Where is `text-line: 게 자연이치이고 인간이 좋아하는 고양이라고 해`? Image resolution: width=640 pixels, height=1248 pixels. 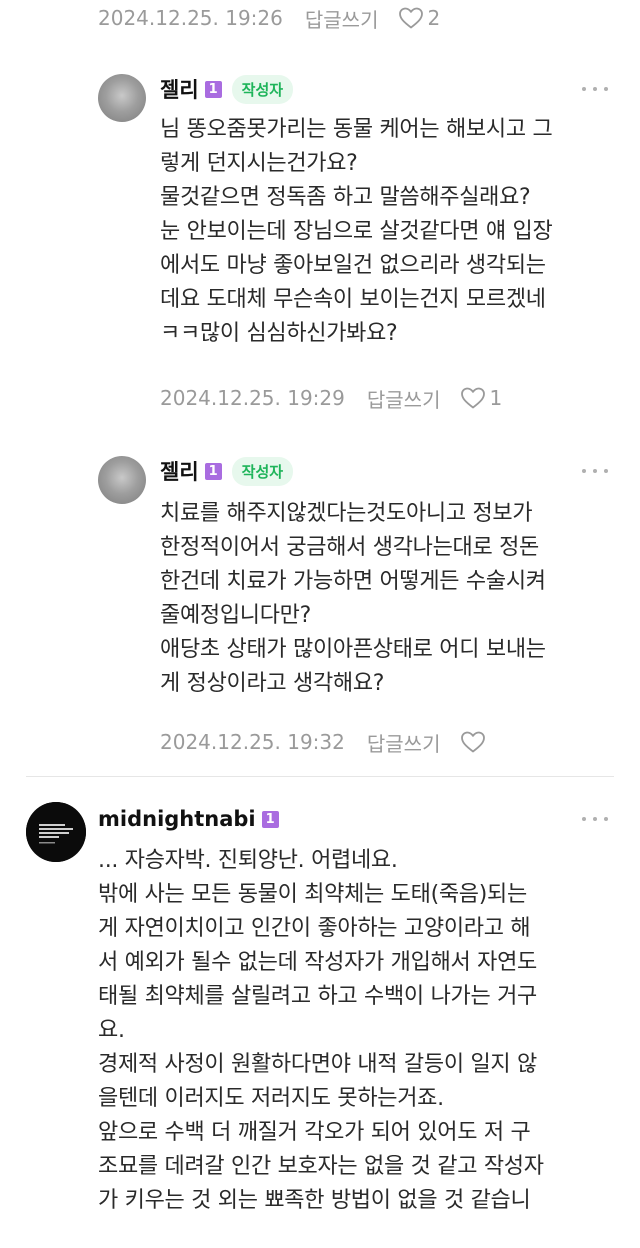
text-line: 게 자연이치이고 인간이 좋아하는 고양이라고 해 is located at coordinates (314, 928).